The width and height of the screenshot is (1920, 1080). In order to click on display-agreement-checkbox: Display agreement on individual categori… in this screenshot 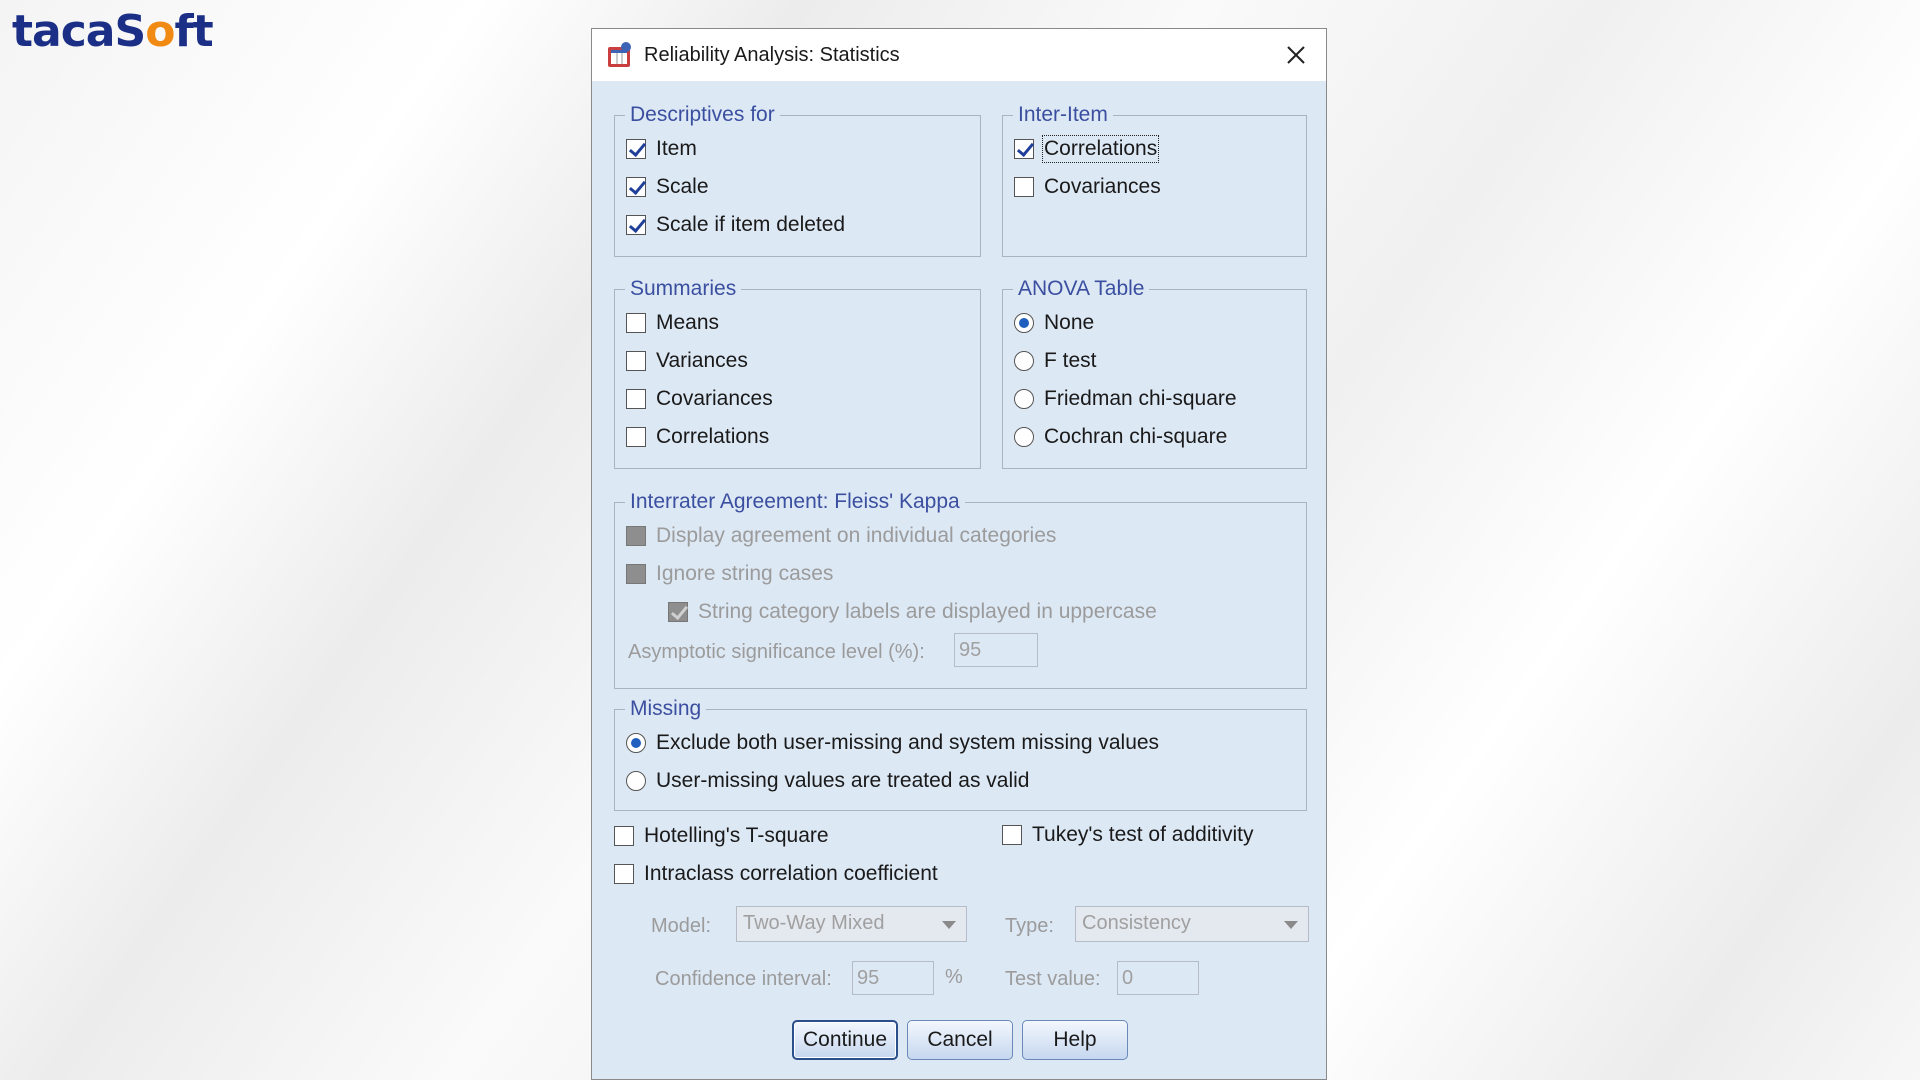, I will do `click(841, 536)`.